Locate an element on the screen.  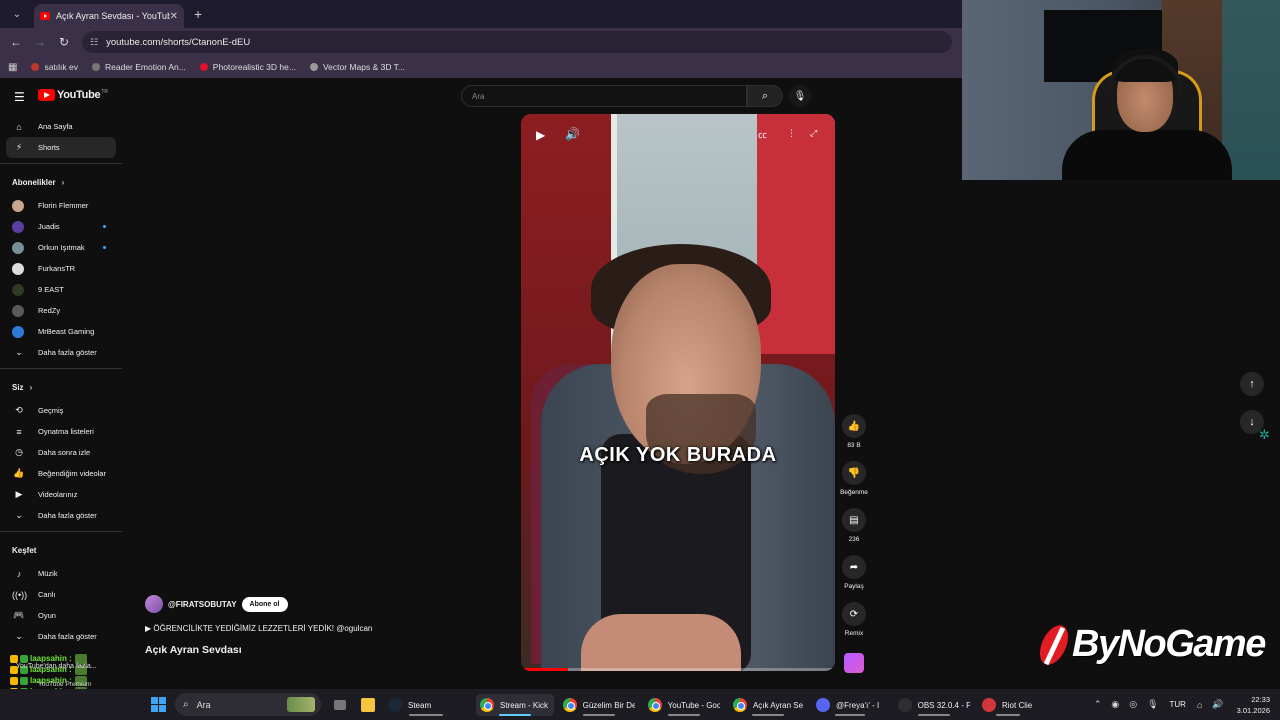
clock: 22:33 3.01.2026 is located at coordinates (1253, 705).